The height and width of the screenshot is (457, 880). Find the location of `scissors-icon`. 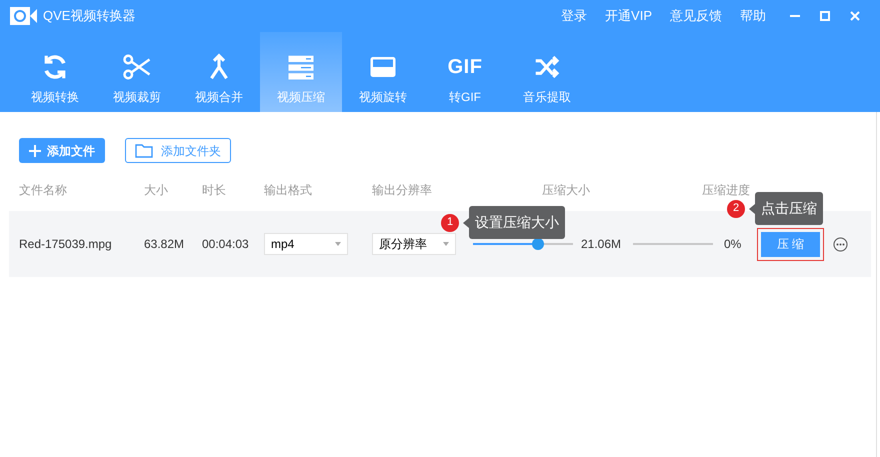

scissors-icon is located at coordinates (137, 67).